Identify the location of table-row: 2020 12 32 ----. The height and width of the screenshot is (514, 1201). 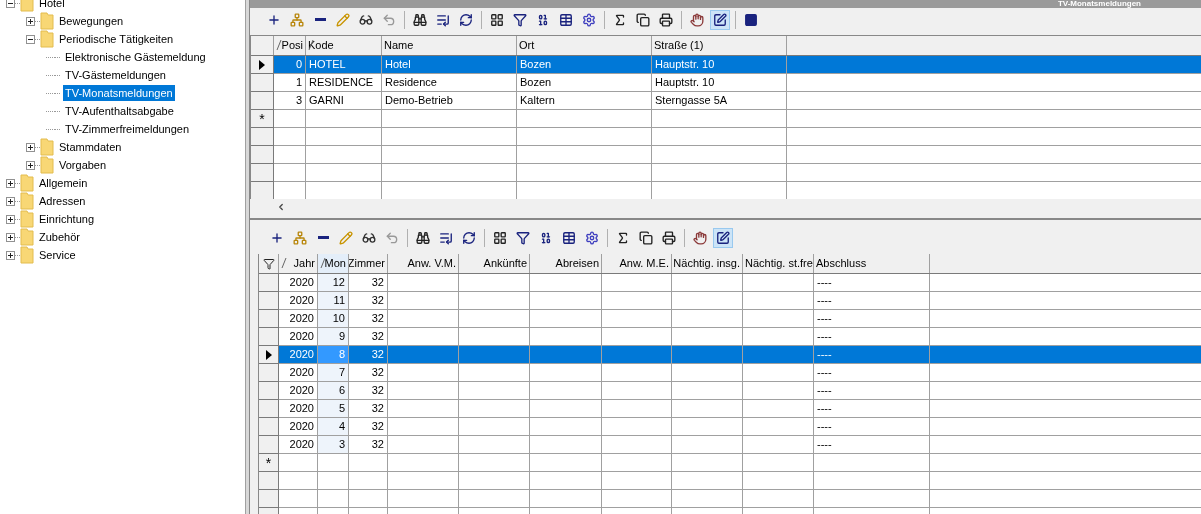
(730, 283).